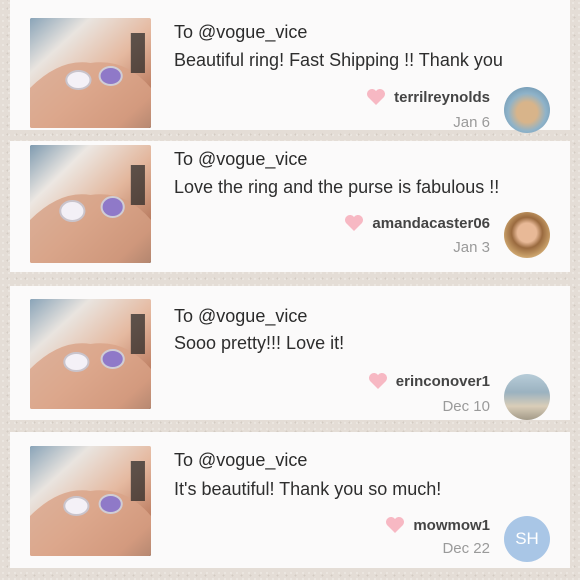  Describe the element at coordinates (471, 247) in the screenshot. I see `review-date: Jan 3` at that location.